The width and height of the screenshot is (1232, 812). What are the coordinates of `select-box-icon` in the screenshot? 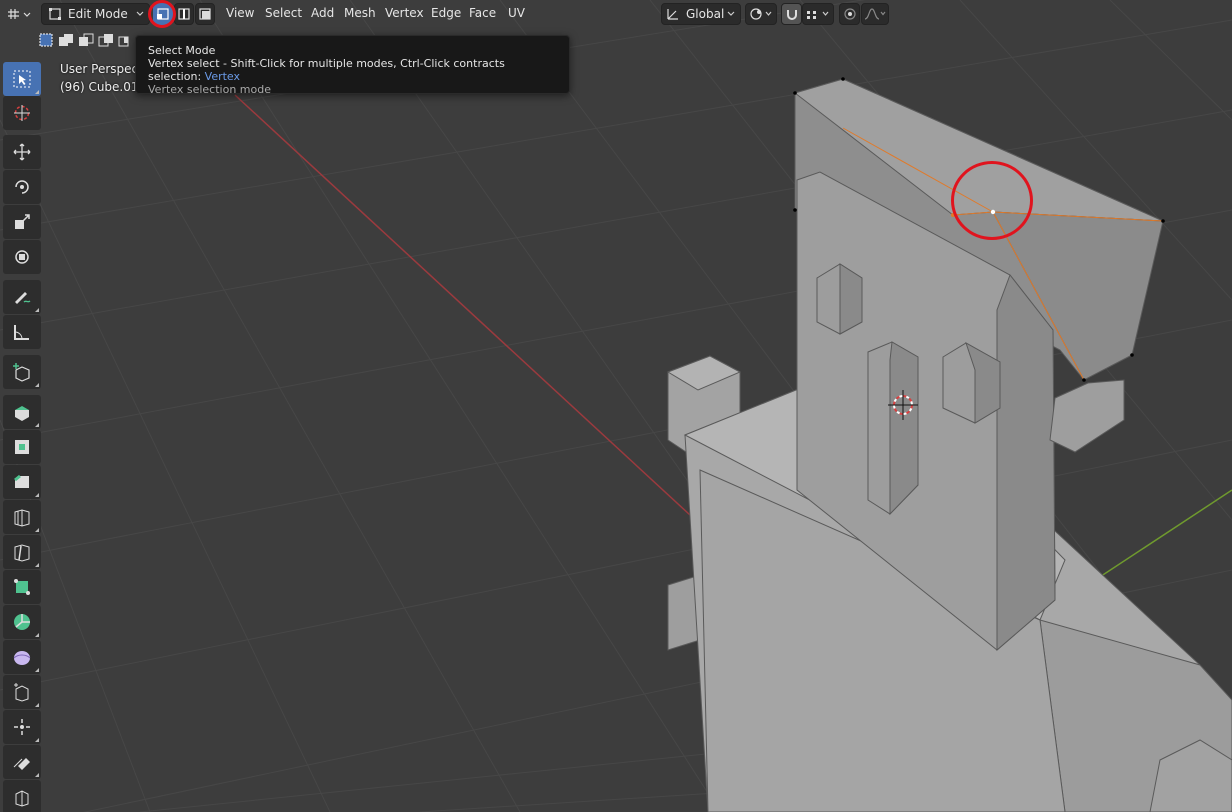 It's located at (22, 79).